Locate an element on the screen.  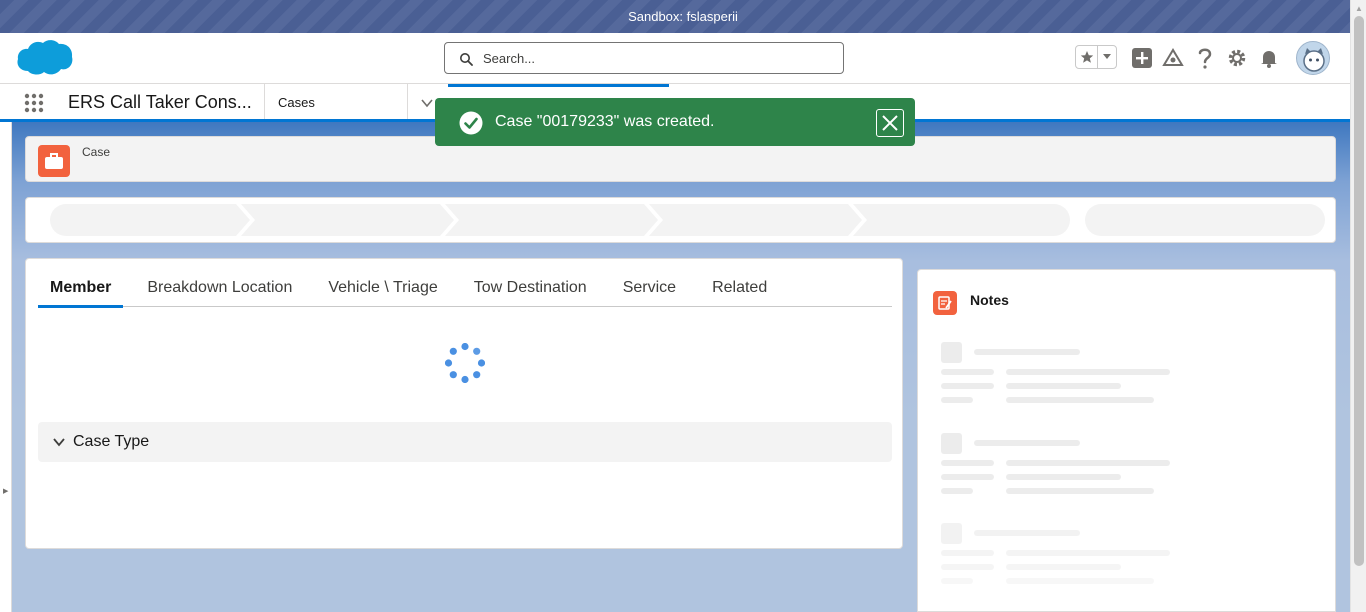
toast-message: Case "00179233" was created. is located at coordinates (605, 121).